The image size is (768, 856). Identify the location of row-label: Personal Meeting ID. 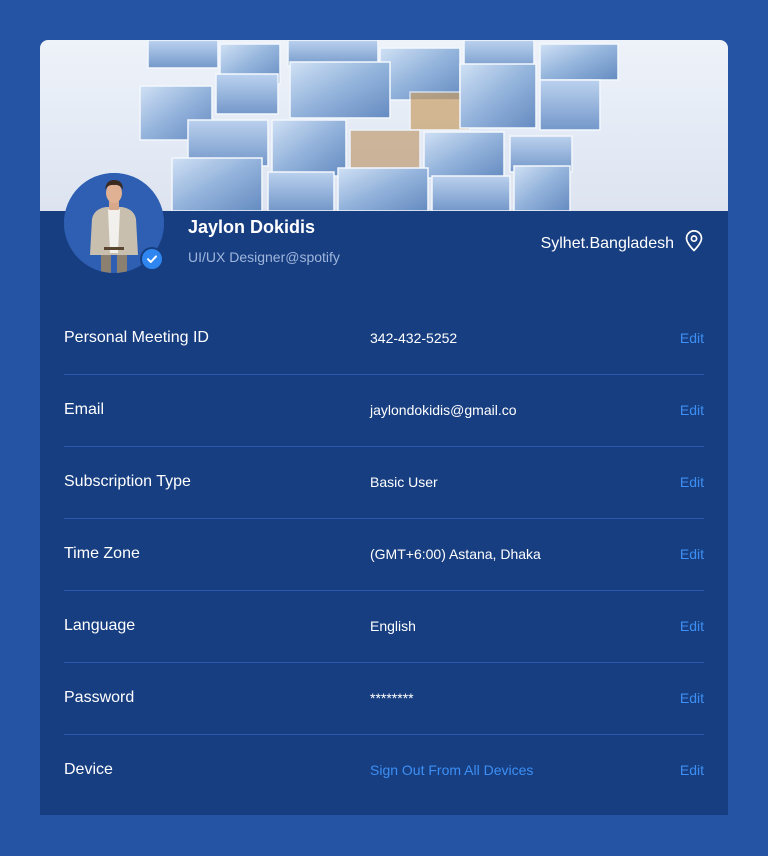
(136, 337).